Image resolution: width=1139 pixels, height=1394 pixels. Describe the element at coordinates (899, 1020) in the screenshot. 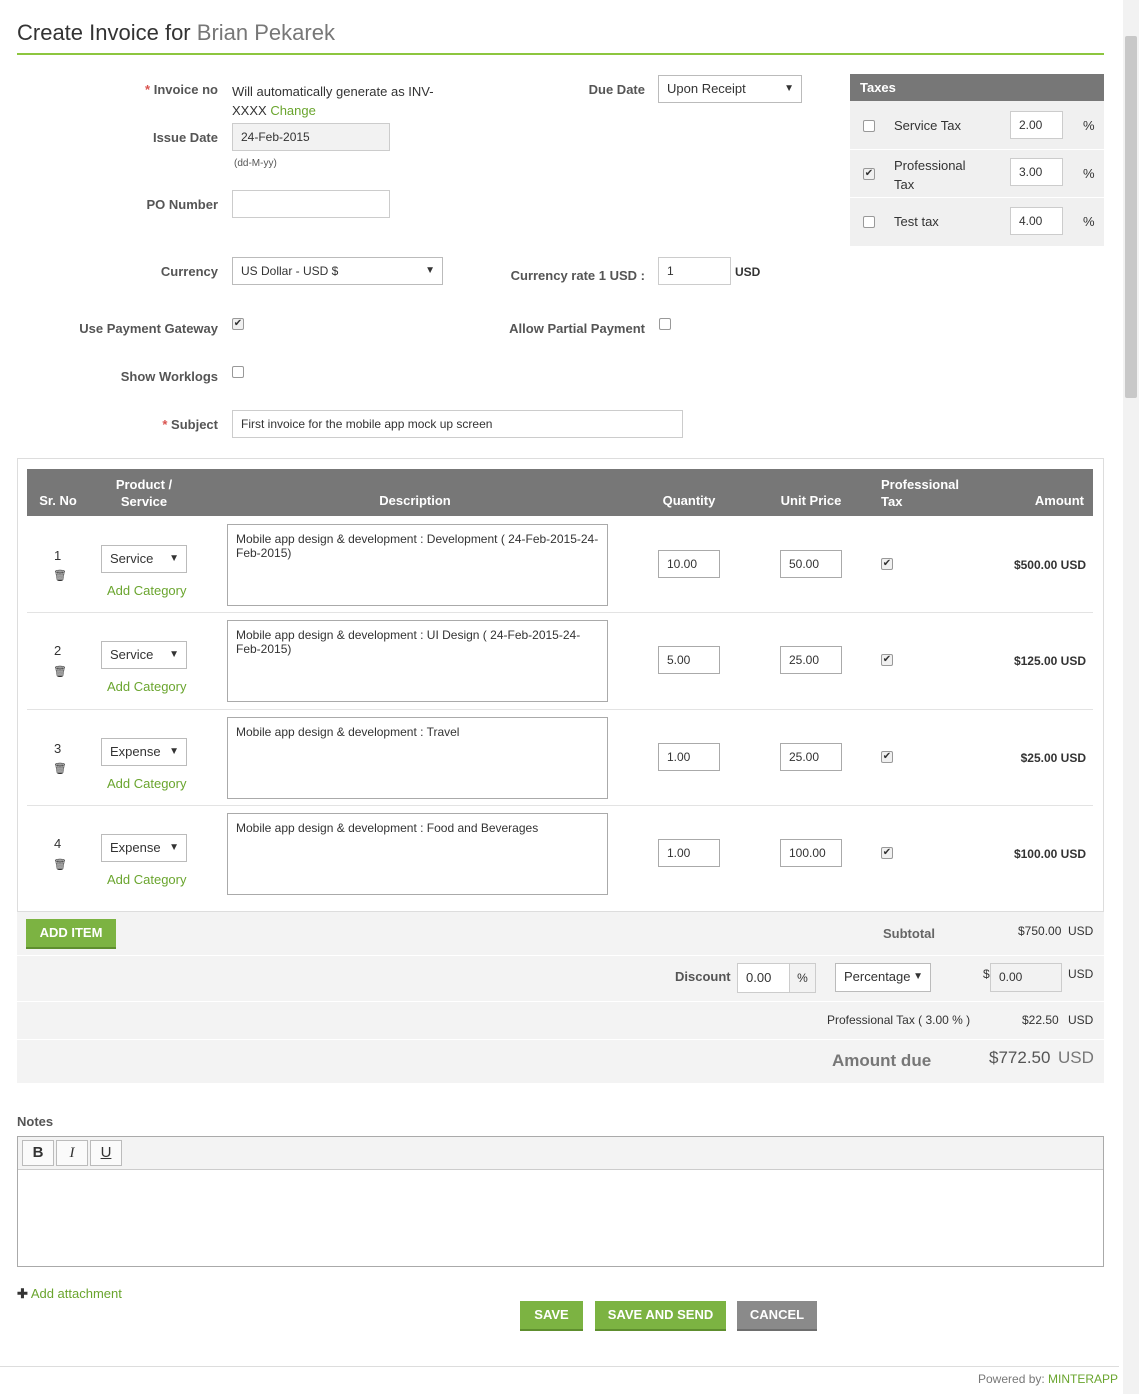

I see `tax-total-label: Professional Tax ( 3.00 % )` at that location.